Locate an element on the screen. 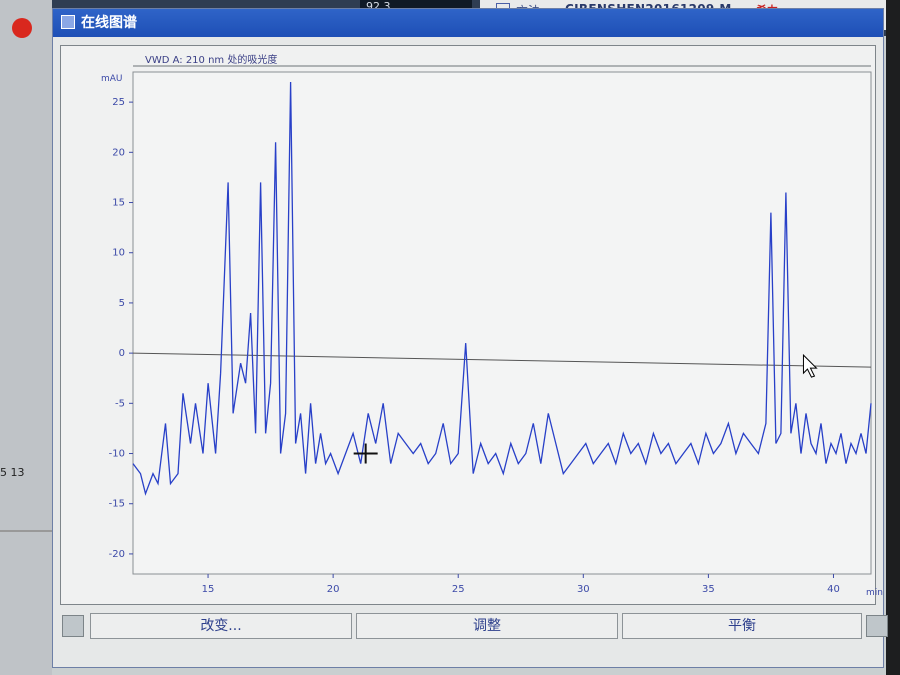  side-panel-divider is located at coordinates (26, 531).